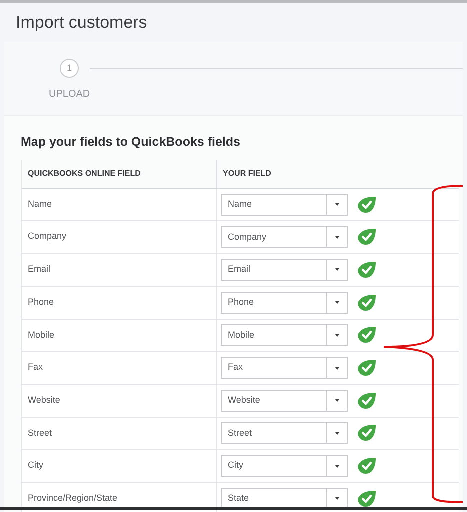 This screenshot has width=467, height=512. Describe the element at coordinates (284, 433) in the screenshot. I see `field-dropdown: Street` at that location.